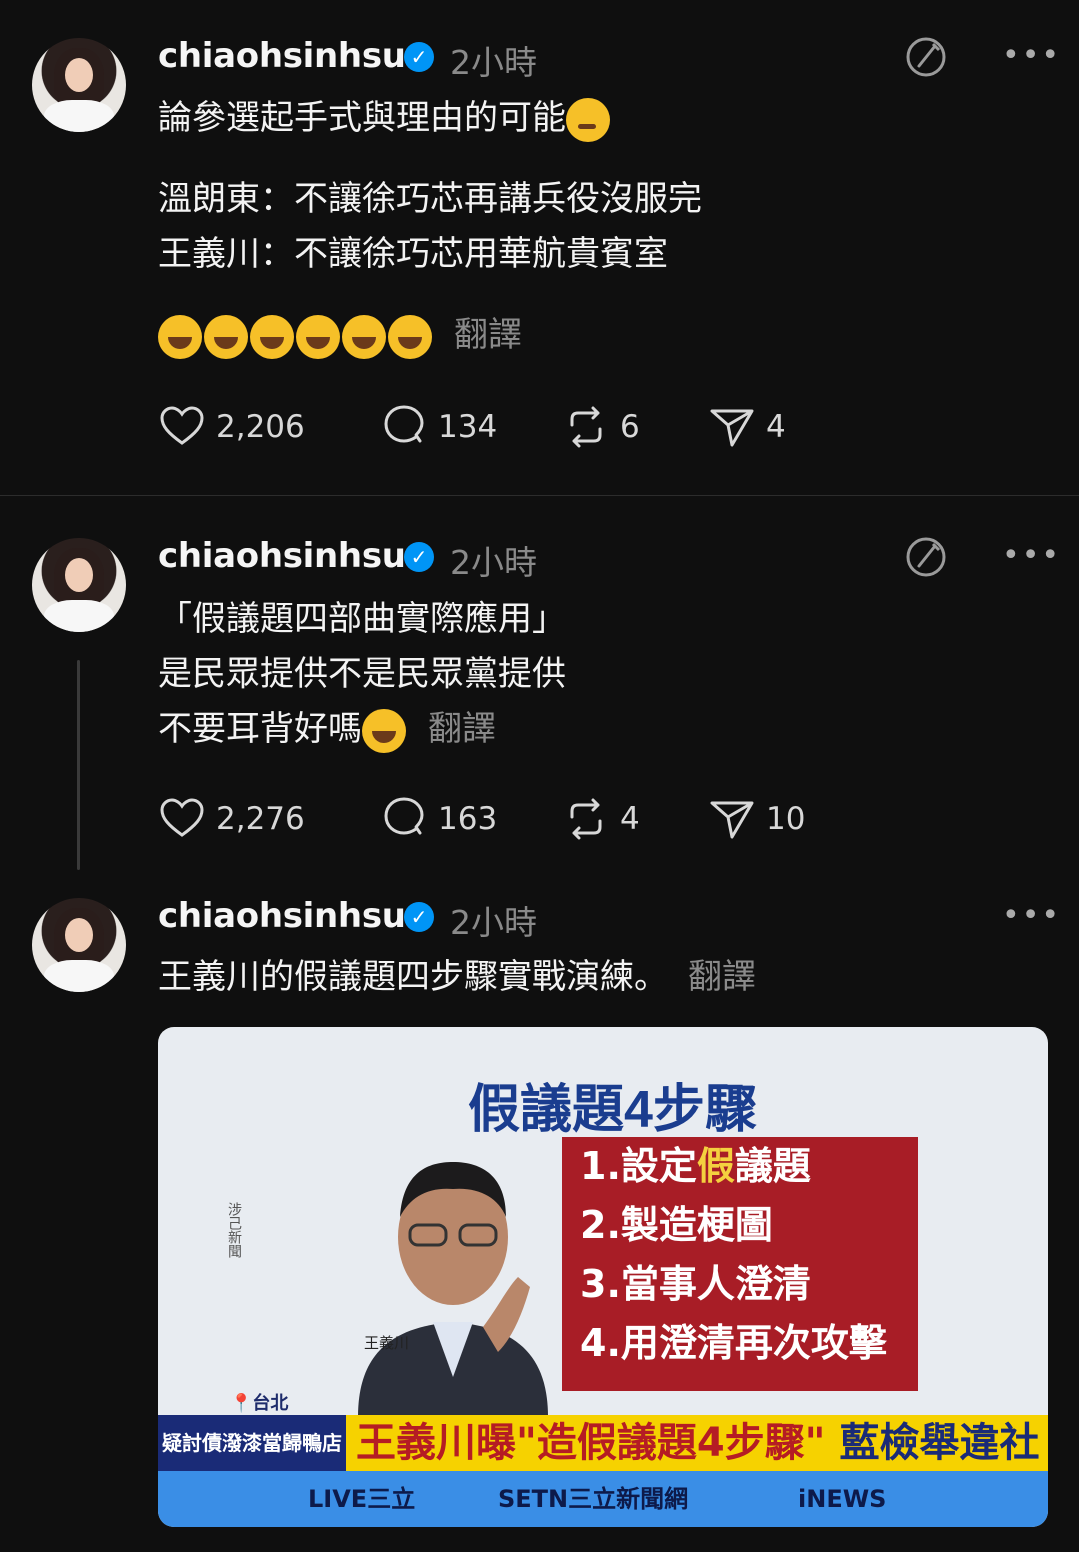  What do you see at coordinates (676, 1225) in the screenshot?
I see `step-2: 2.製造梗圖` at bounding box center [676, 1225].